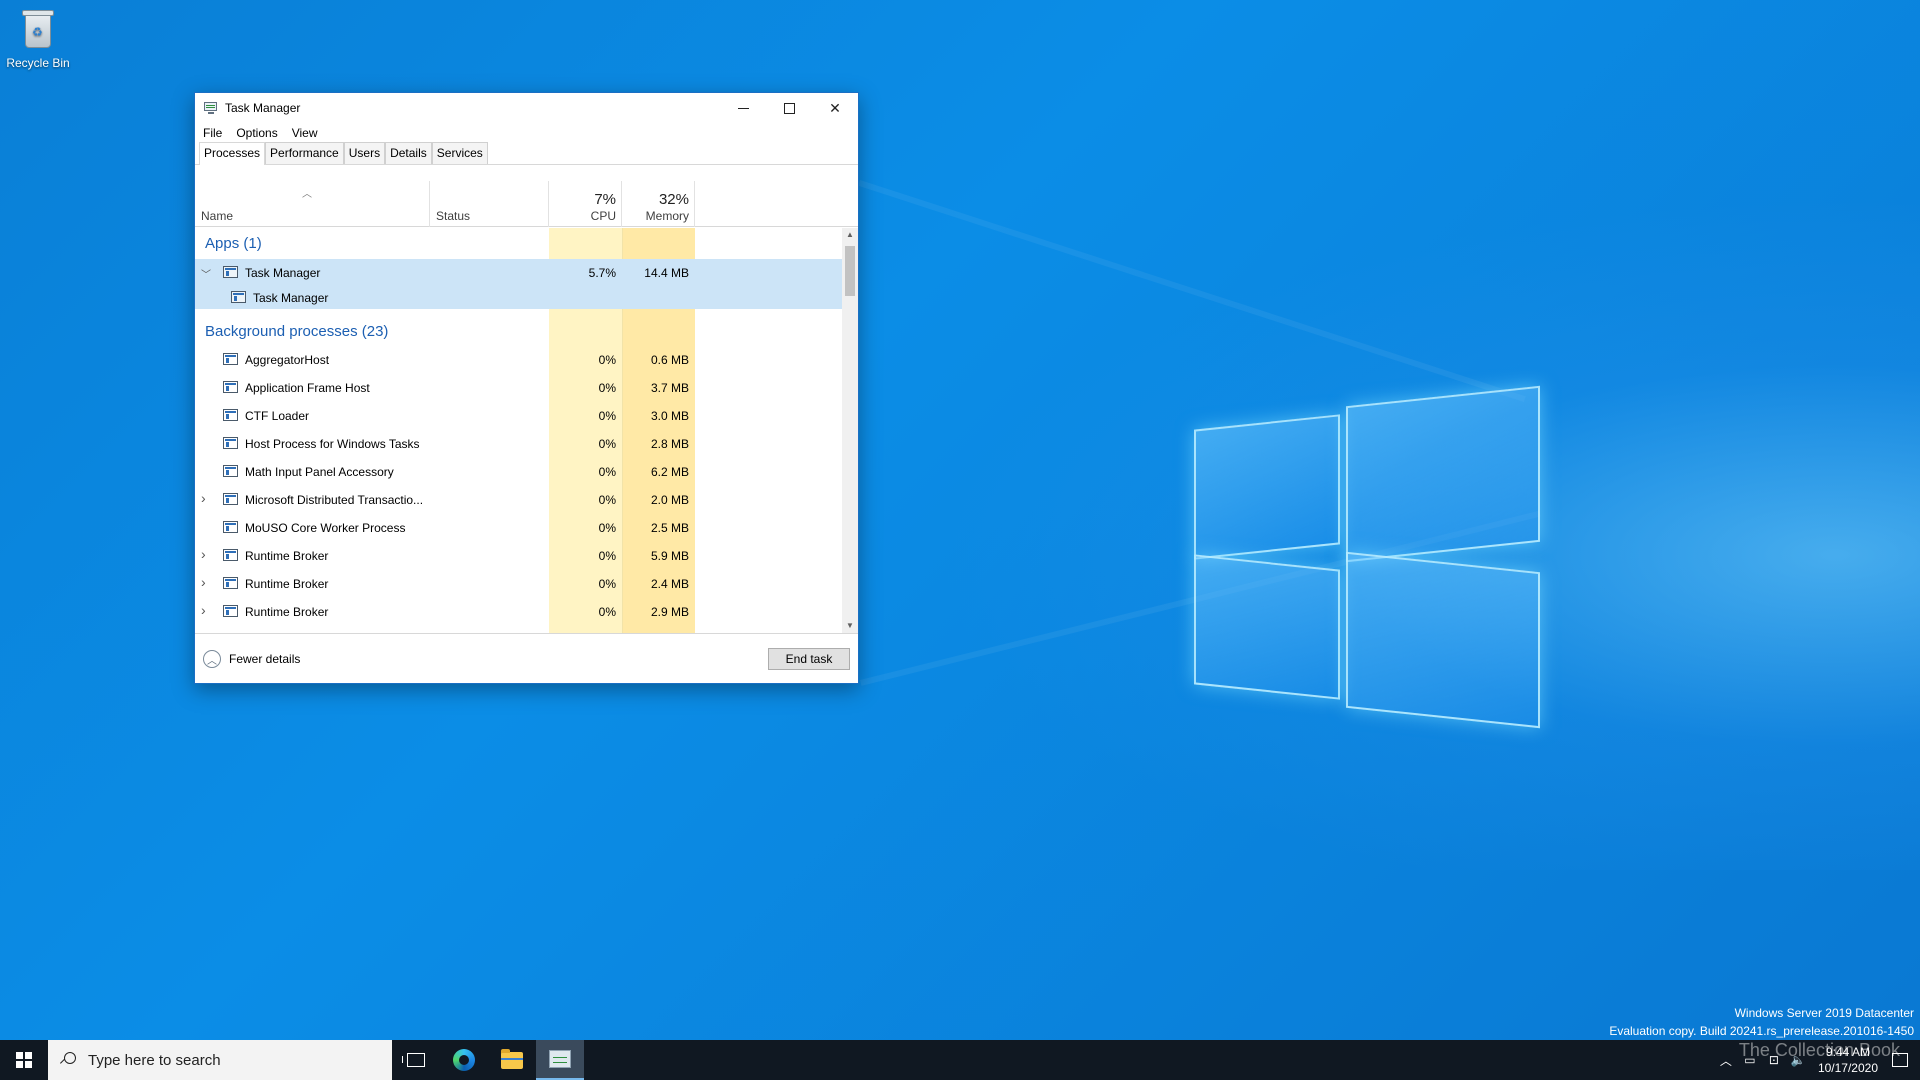  I want to click on process-name: Math Input Panel Accessory, so click(319, 472).